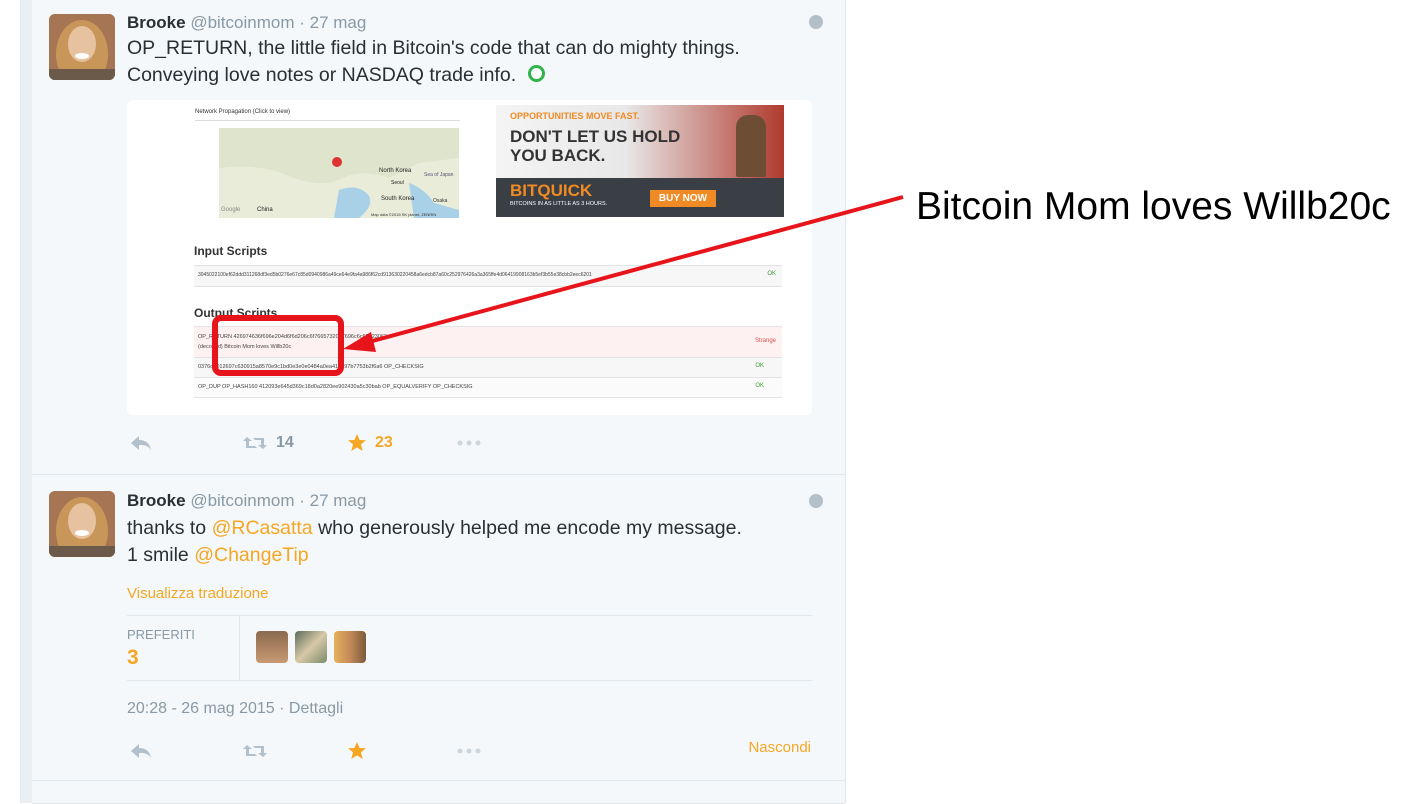  I want to click on text-segment: 1 smile, so click(161, 555).